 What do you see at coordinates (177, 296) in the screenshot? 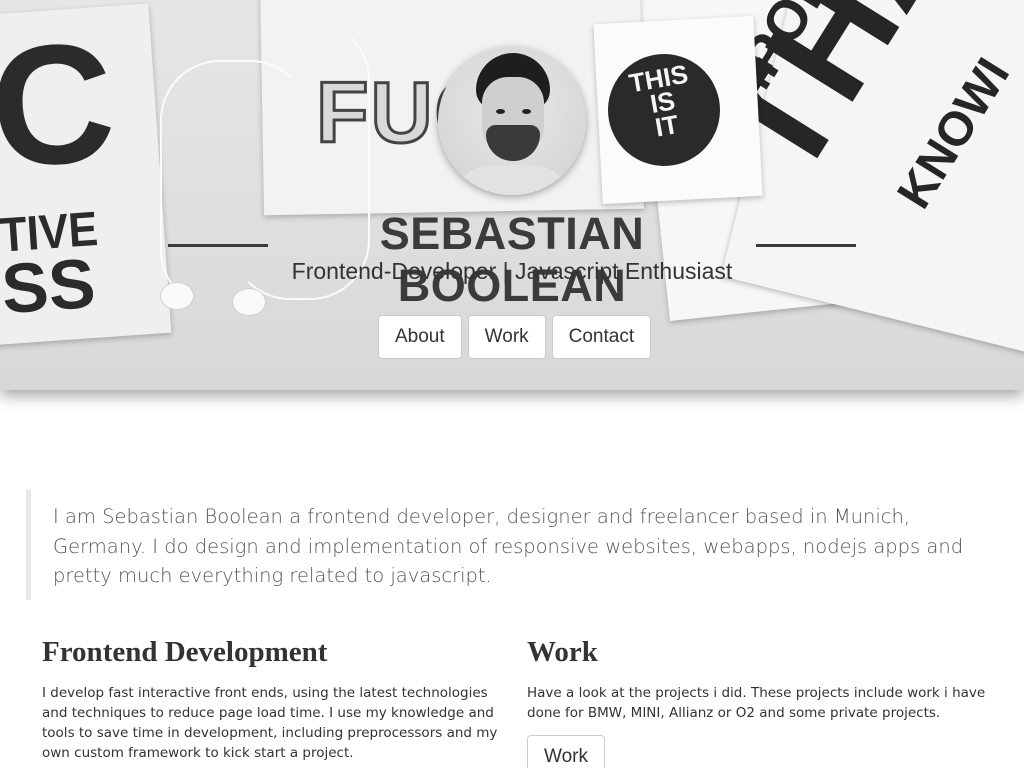
I see `earbud-icon` at bounding box center [177, 296].